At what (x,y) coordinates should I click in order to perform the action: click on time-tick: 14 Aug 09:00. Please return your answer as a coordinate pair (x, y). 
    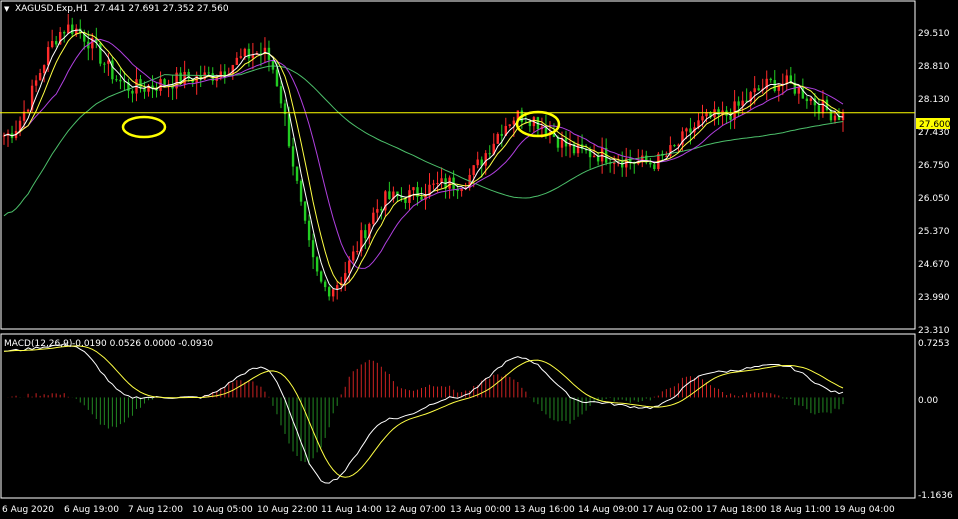
    Looking at the image, I should click on (608, 510).